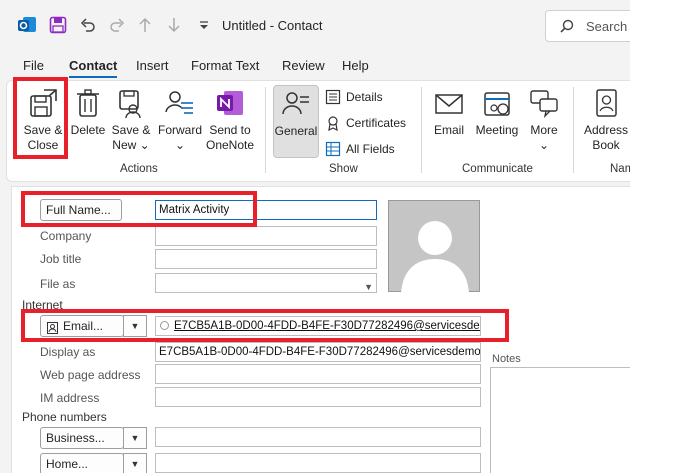  I want to click on address-book-icon, so click(606, 103).